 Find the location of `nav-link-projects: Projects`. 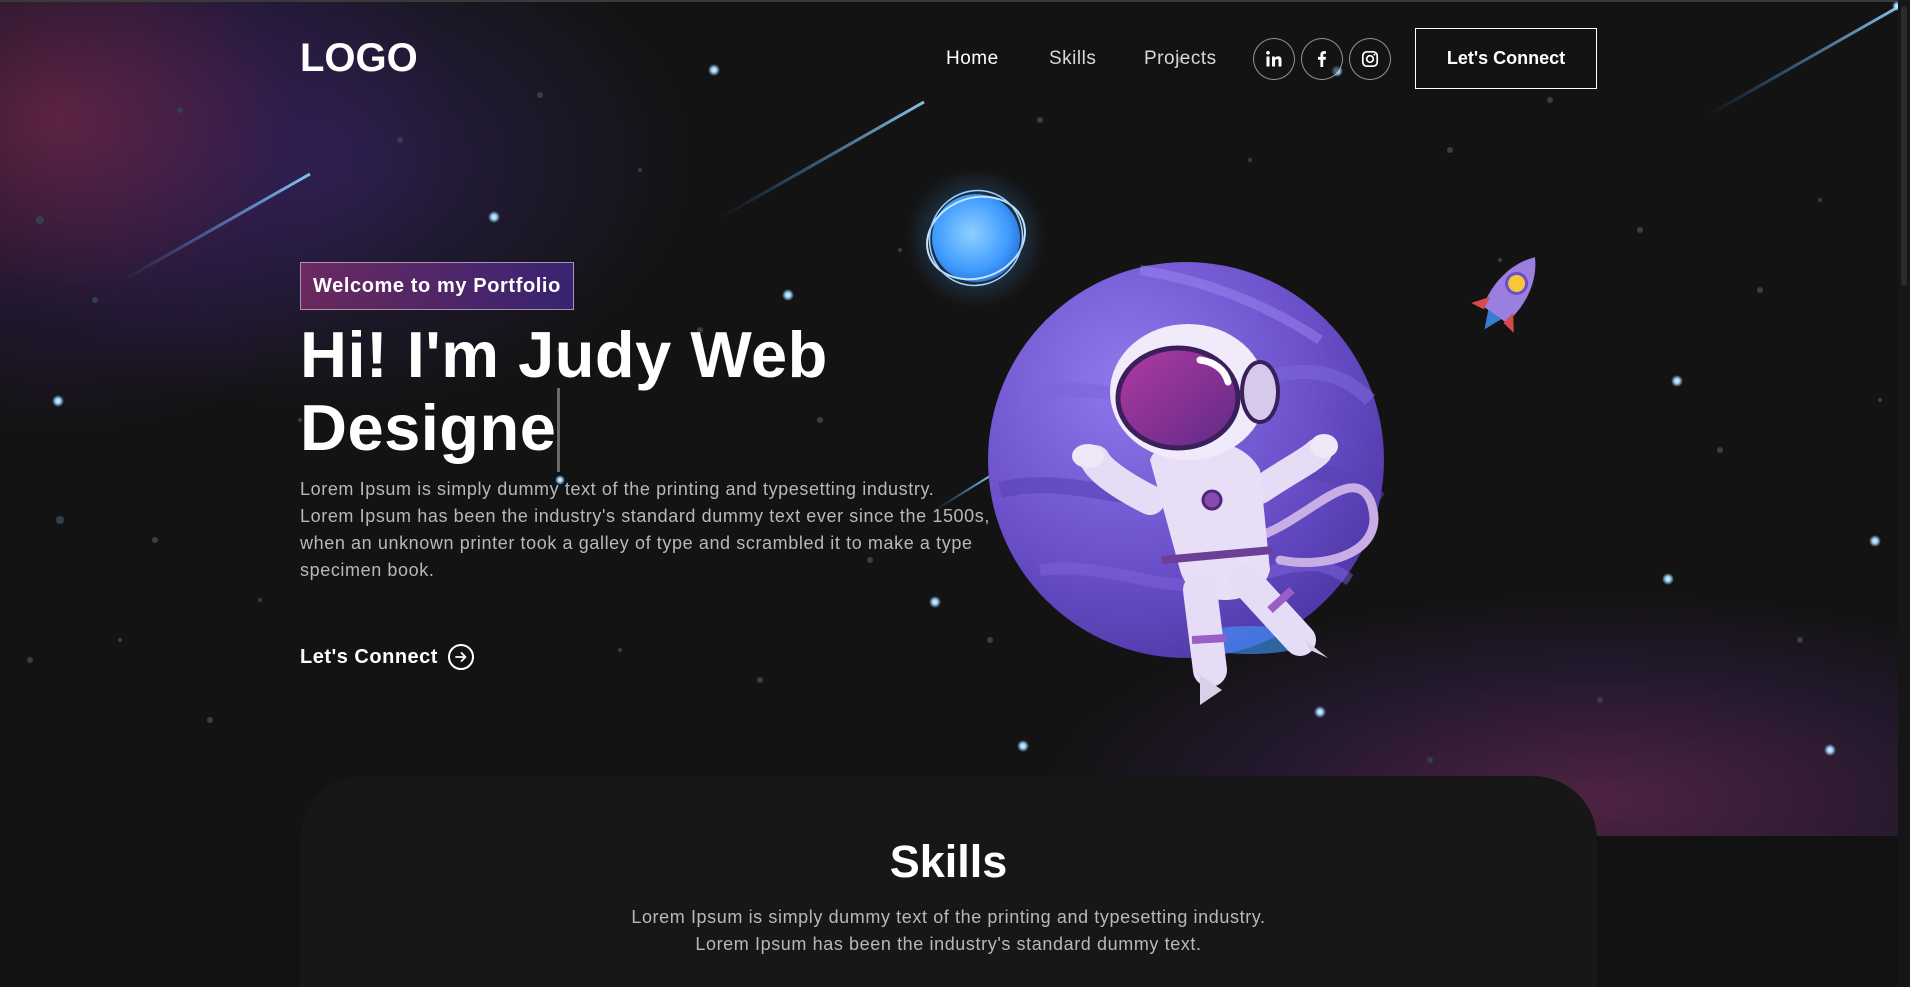

nav-link-projects: Projects is located at coordinates (1180, 59).